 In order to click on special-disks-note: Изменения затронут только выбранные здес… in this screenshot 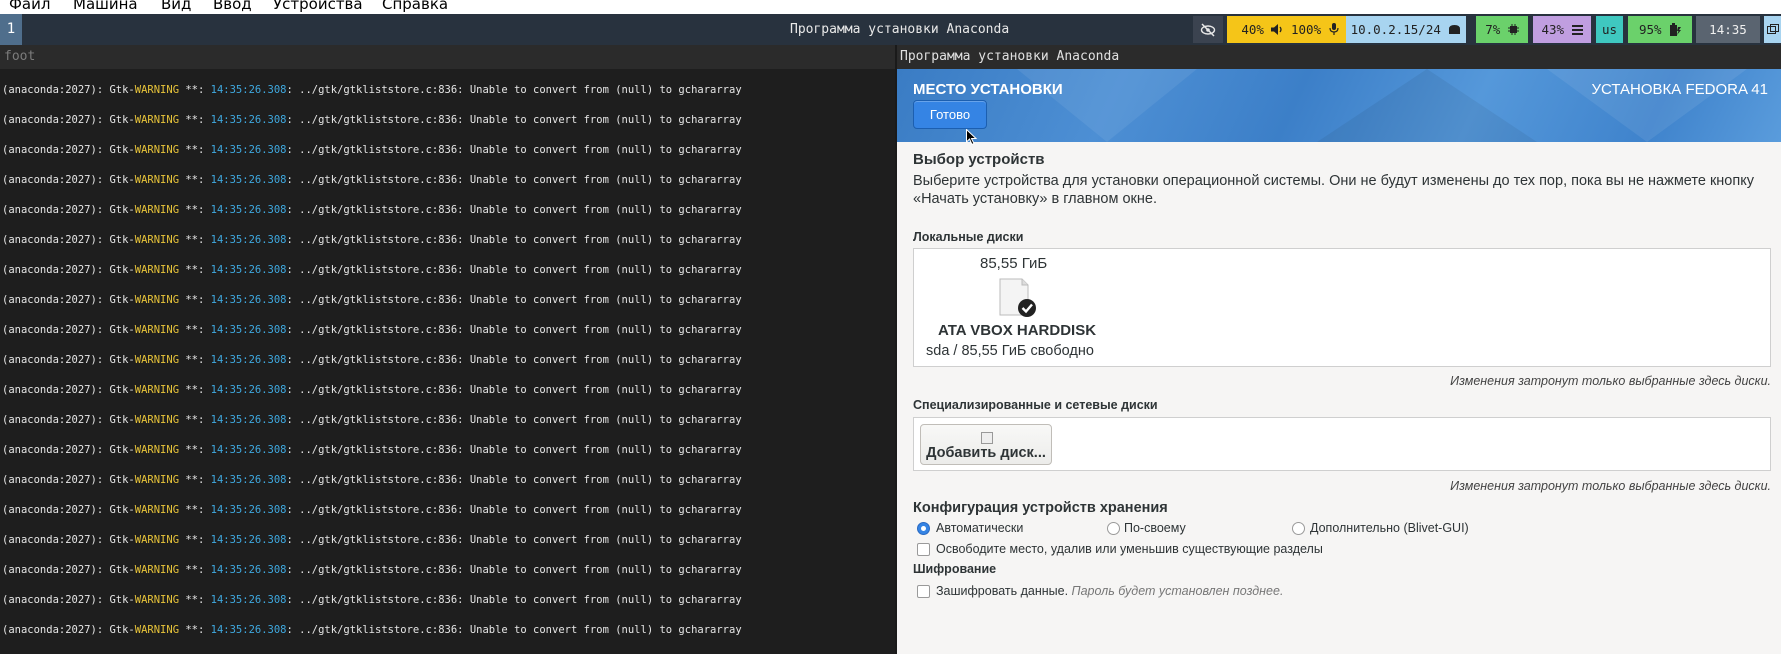, I will do `click(1610, 486)`.